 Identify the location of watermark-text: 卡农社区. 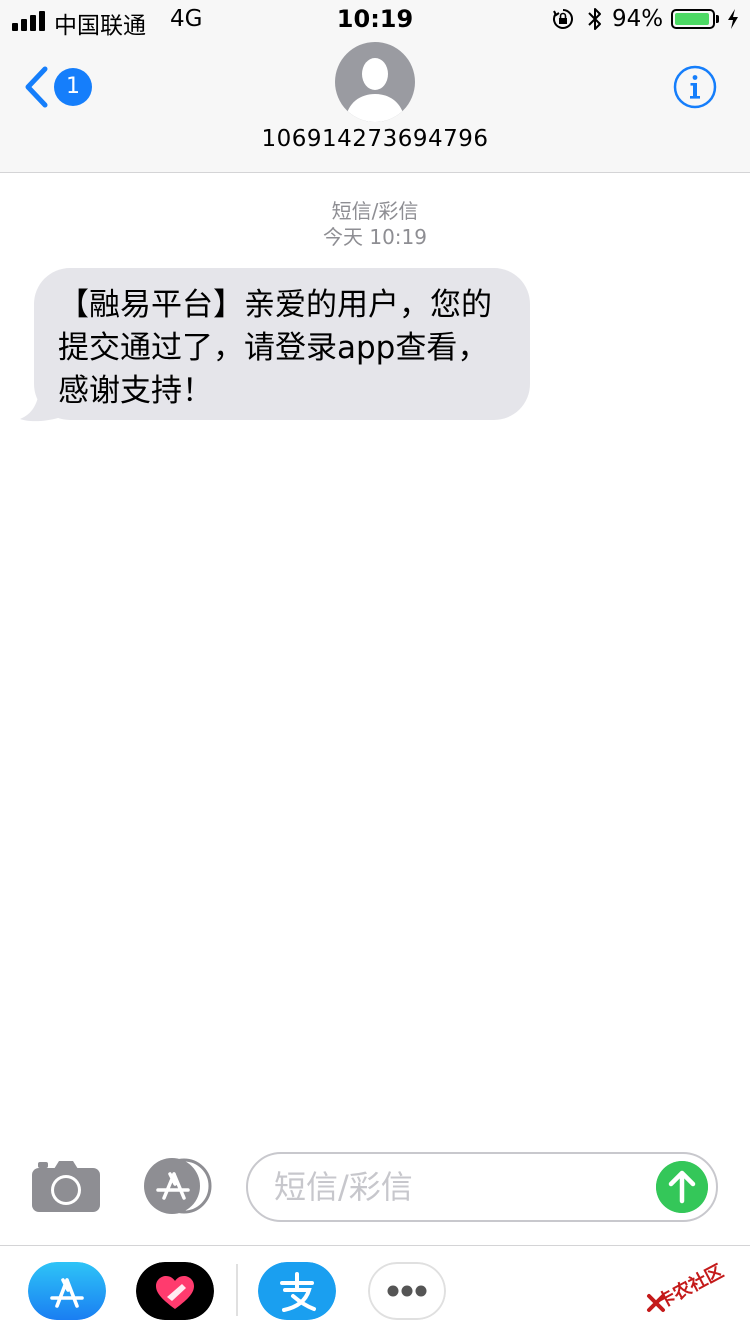
(690, 1287).